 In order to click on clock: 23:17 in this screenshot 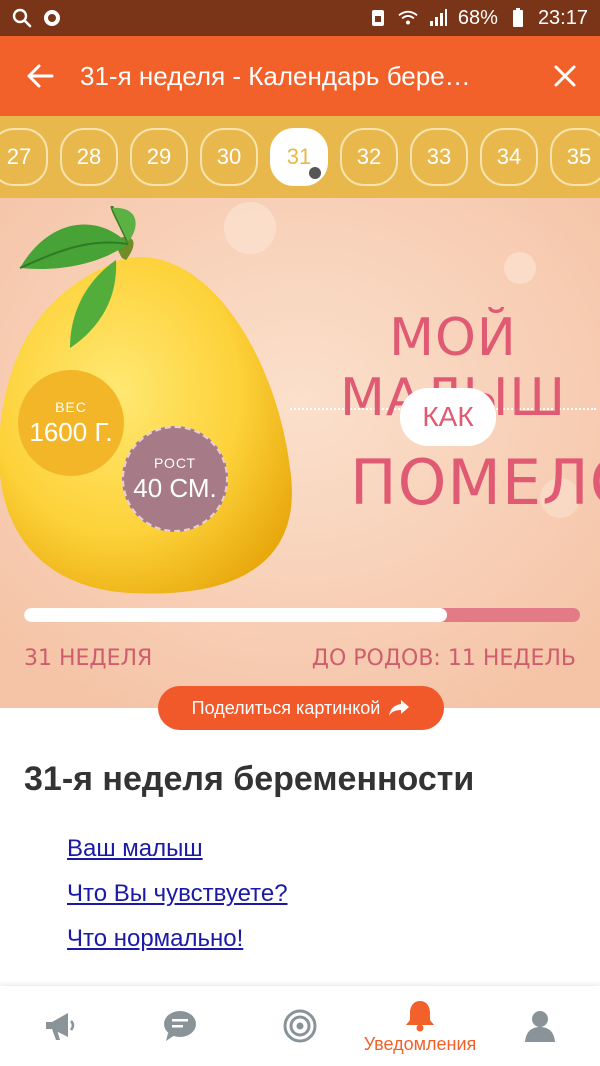, I will do `click(562, 17)`.